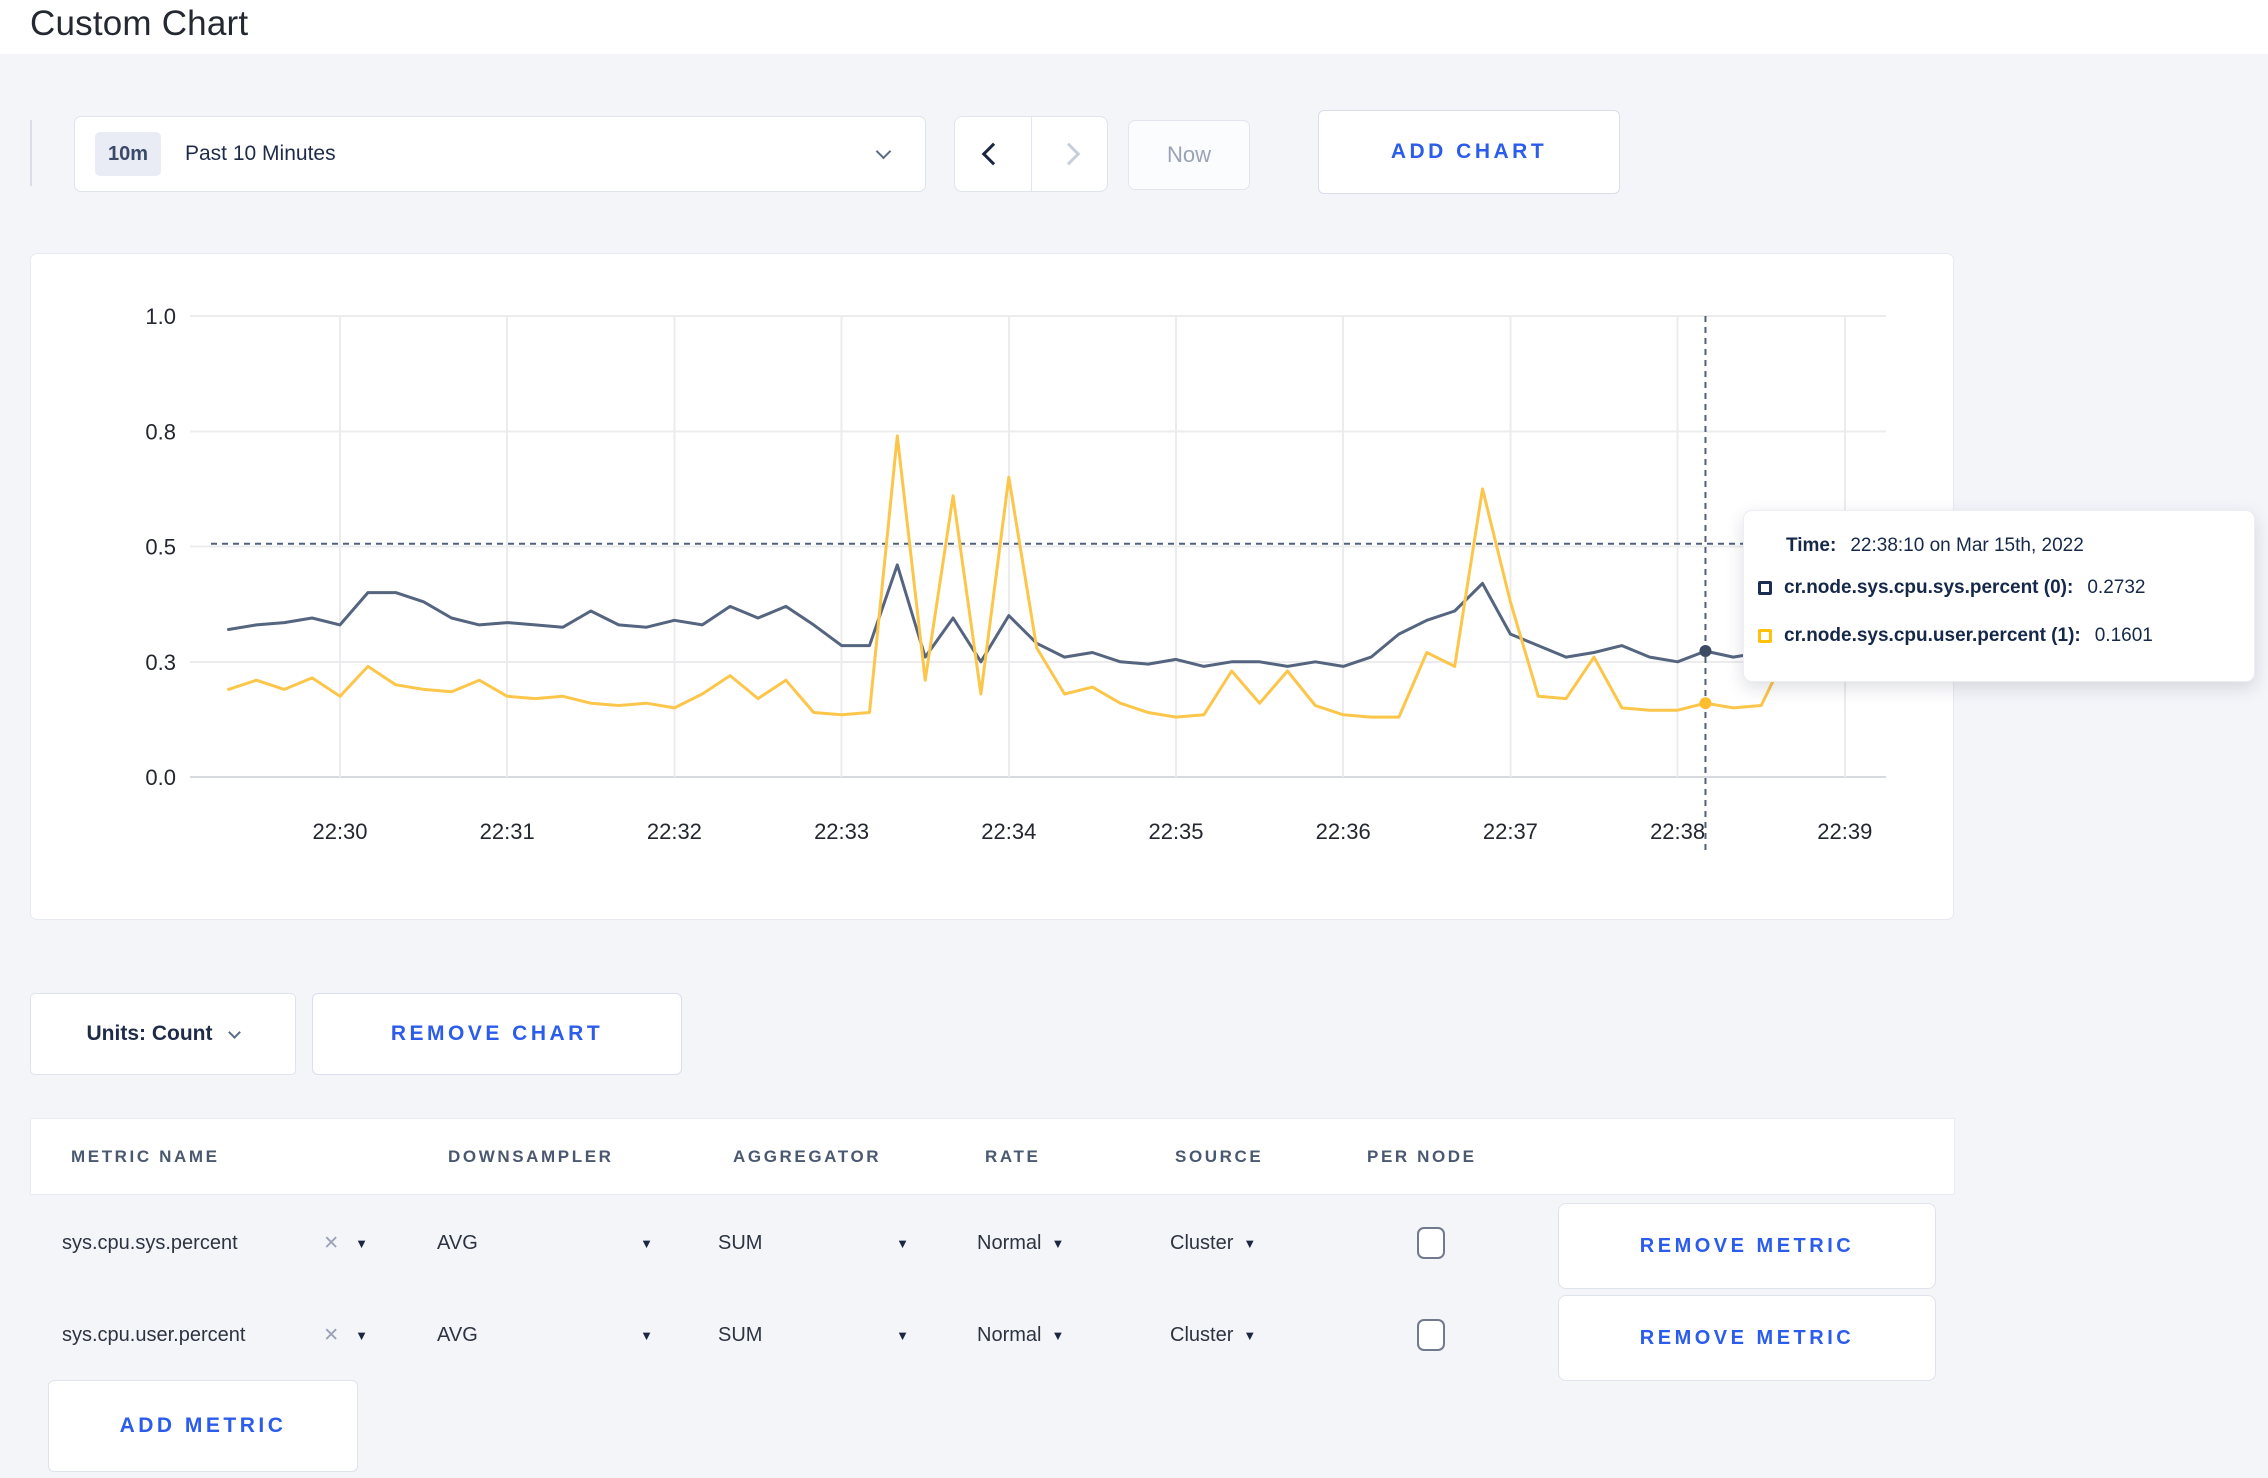  I want to click on time-pager, so click(1031, 154).